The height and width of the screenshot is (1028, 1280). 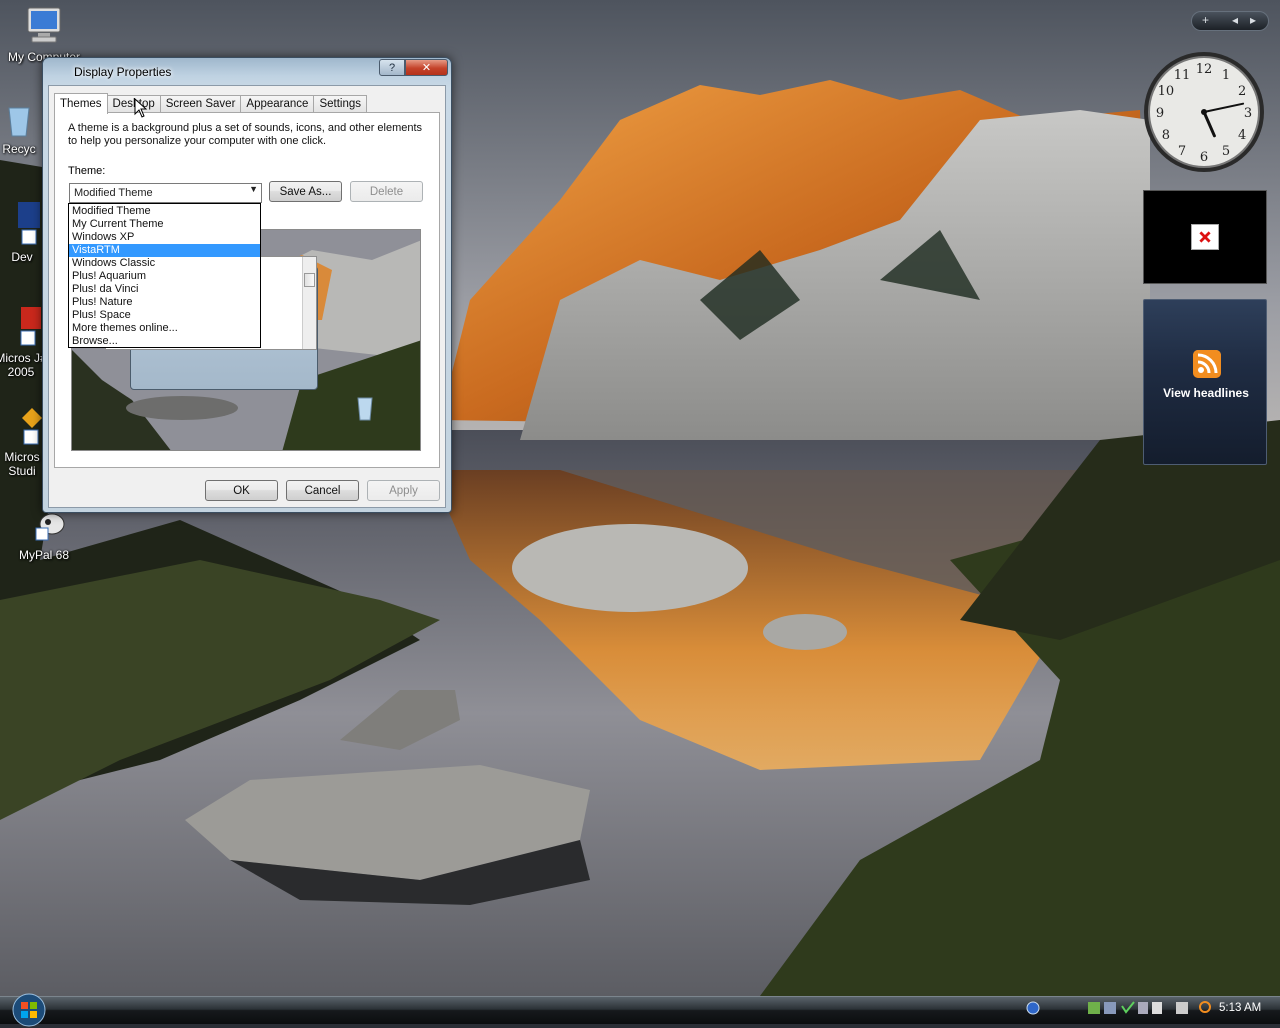 What do you see at coordinates (426, 67) in the screenshot?
I see `close-button: ✕` at bounding box center [426, 67].